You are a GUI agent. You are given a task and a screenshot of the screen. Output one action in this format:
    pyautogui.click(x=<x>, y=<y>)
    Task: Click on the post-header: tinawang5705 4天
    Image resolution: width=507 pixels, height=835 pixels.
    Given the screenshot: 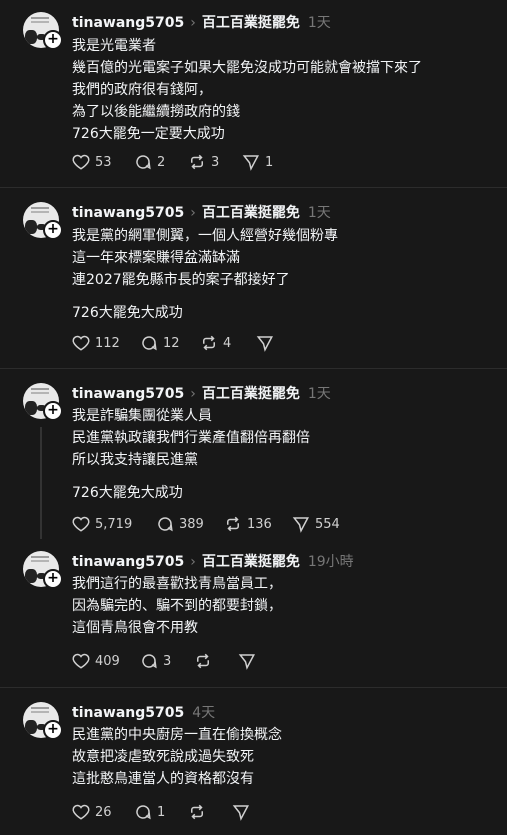 What is the action you would take?
    pyautogui.click(x=143, y=712)
    